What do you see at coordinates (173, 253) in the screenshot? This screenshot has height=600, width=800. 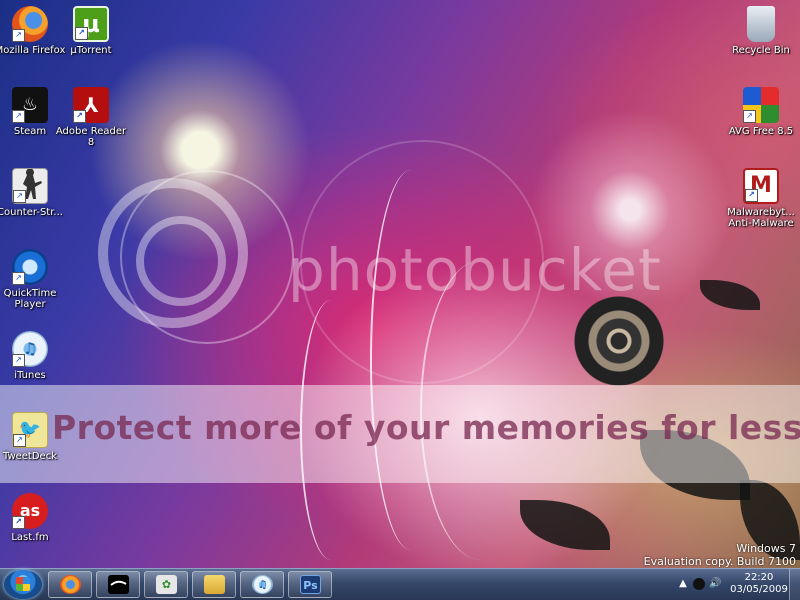 I see `watermark-logo` at bounding box center [173, 253].